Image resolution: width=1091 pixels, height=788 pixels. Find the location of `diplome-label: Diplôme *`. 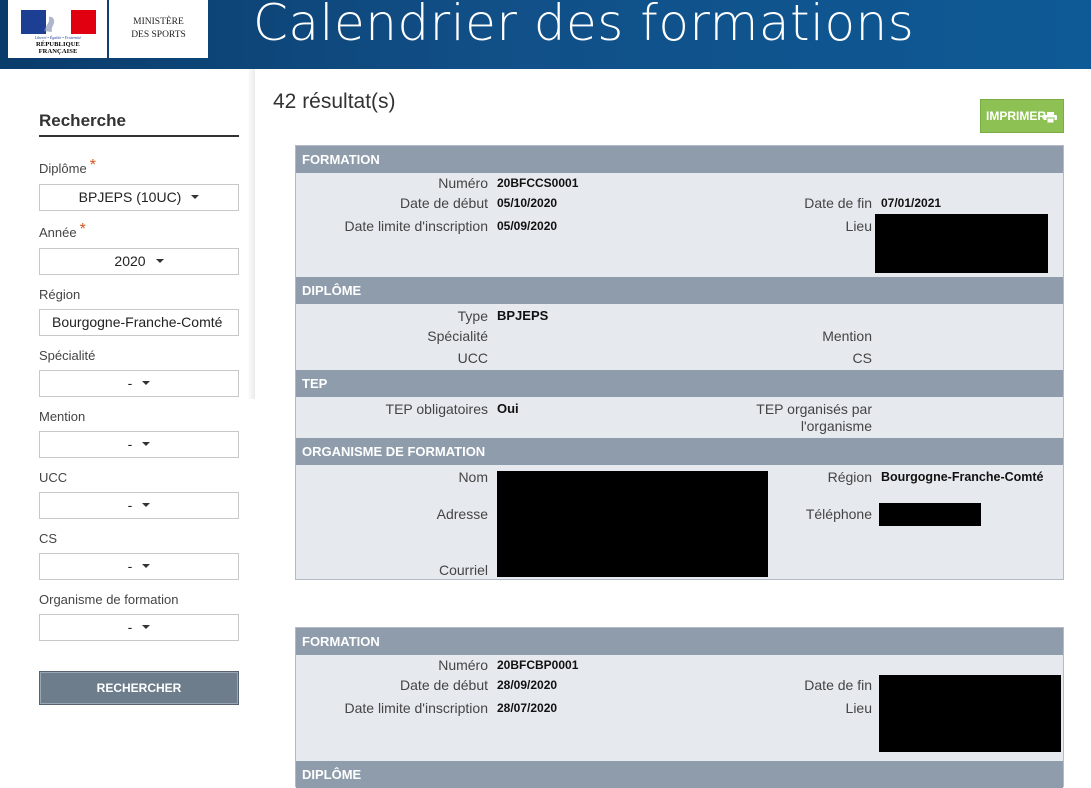

diplome-label: Diplôme * is located at coordinates (67, 166).